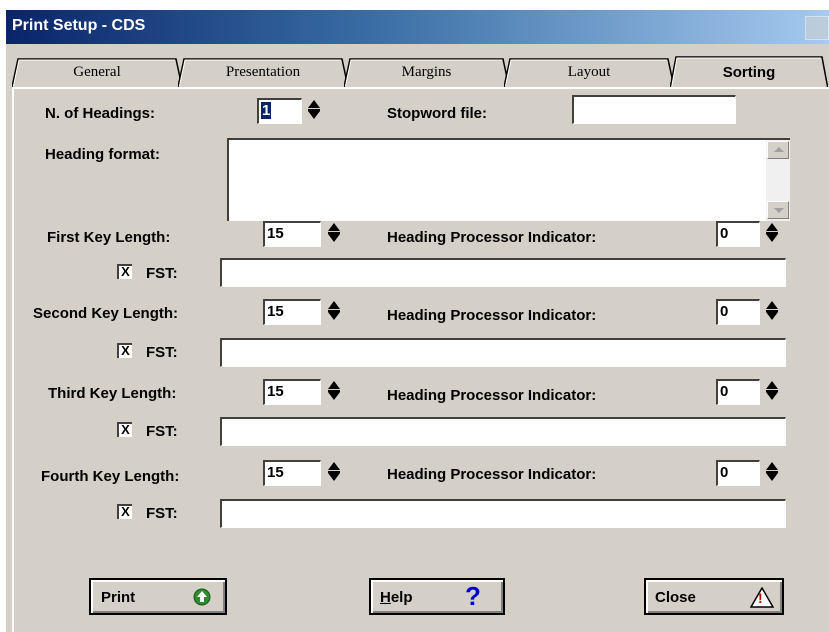 Image resolution: width=829 pixels, height=632 pixels. What do you see at coordinates (79, 25) in the screenshot?
I see `window-title: Print Setup - CDS` at bounding box center [79, 25].